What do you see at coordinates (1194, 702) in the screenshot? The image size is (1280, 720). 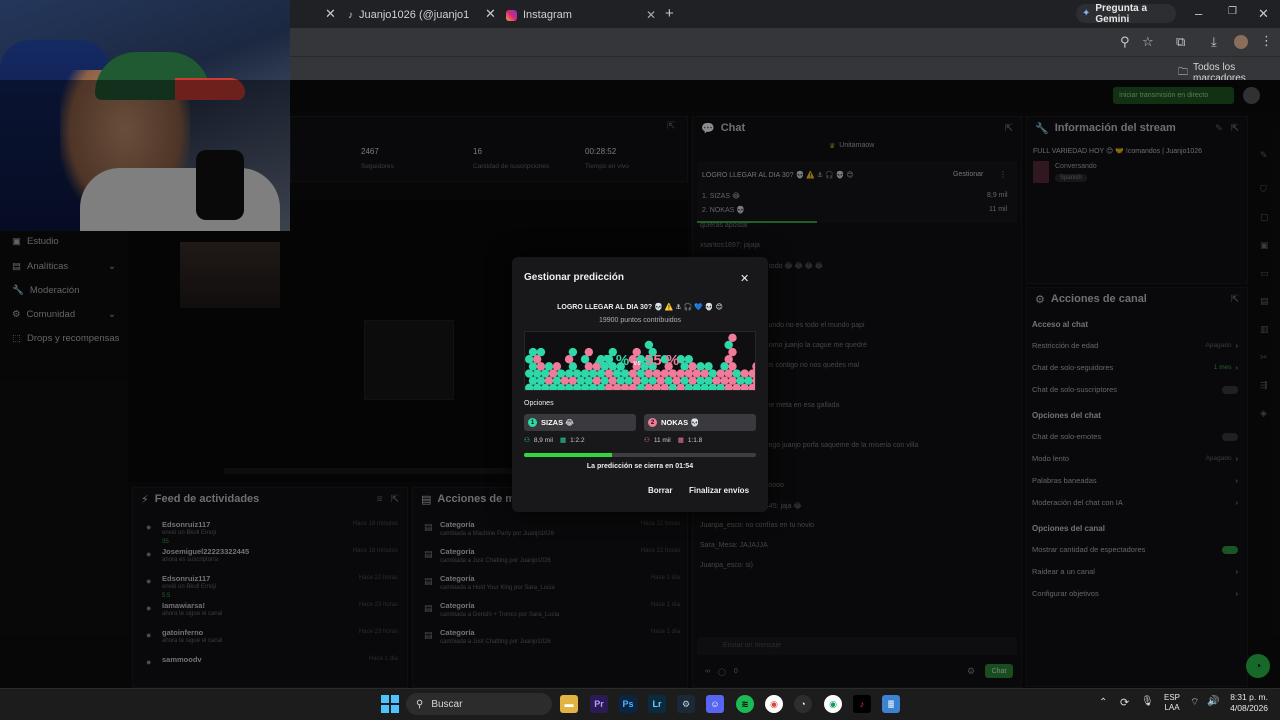 I see `network-icon: ⌔` at bounding box center [1194, 702].